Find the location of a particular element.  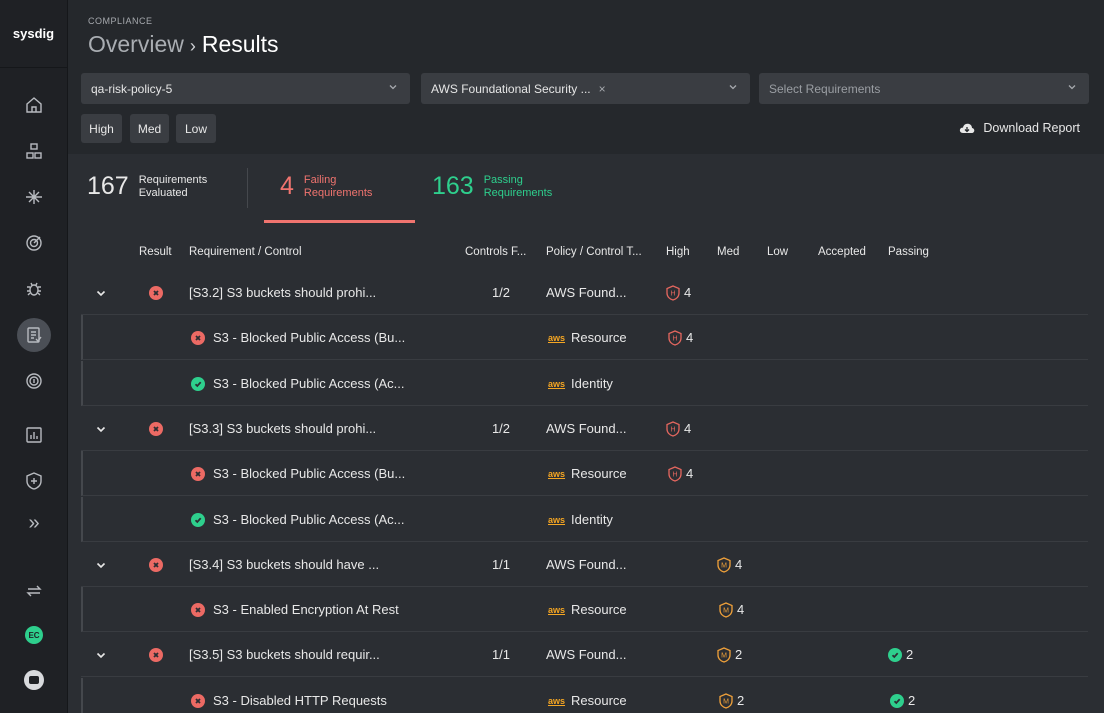

column-header-low: Low is located at coordinates (777, 252).